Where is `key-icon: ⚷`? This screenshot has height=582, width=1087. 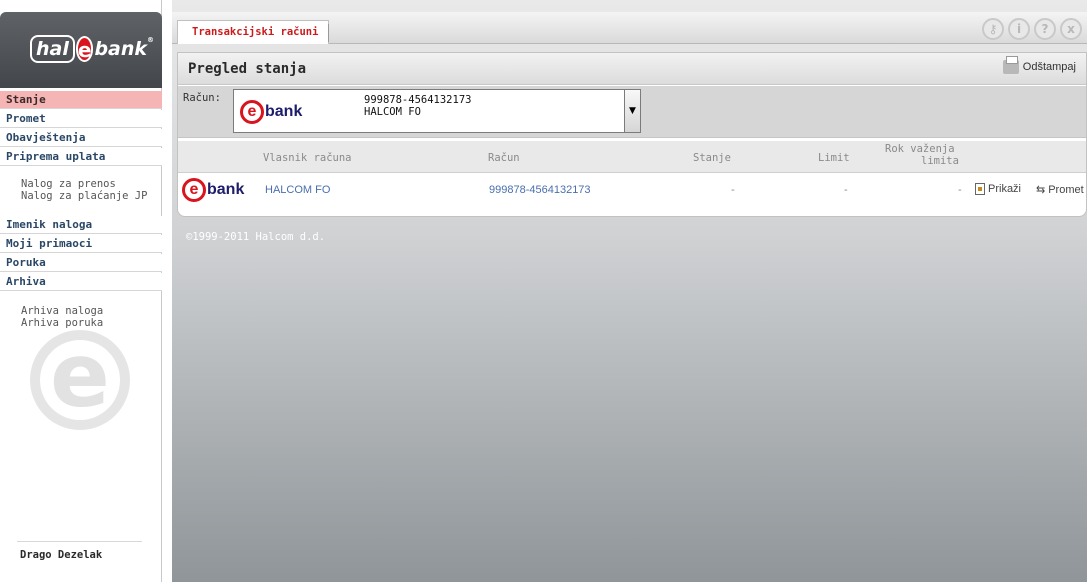
key-icon: ⚷ is located at coordinates (993, 29).